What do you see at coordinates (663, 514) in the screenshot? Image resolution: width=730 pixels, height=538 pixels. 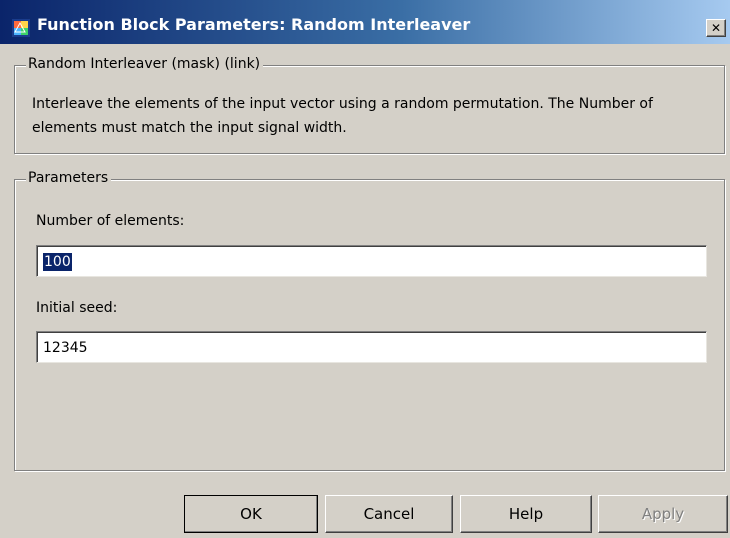 I see `apply-button: Apply` at bounding box center [663, 514].